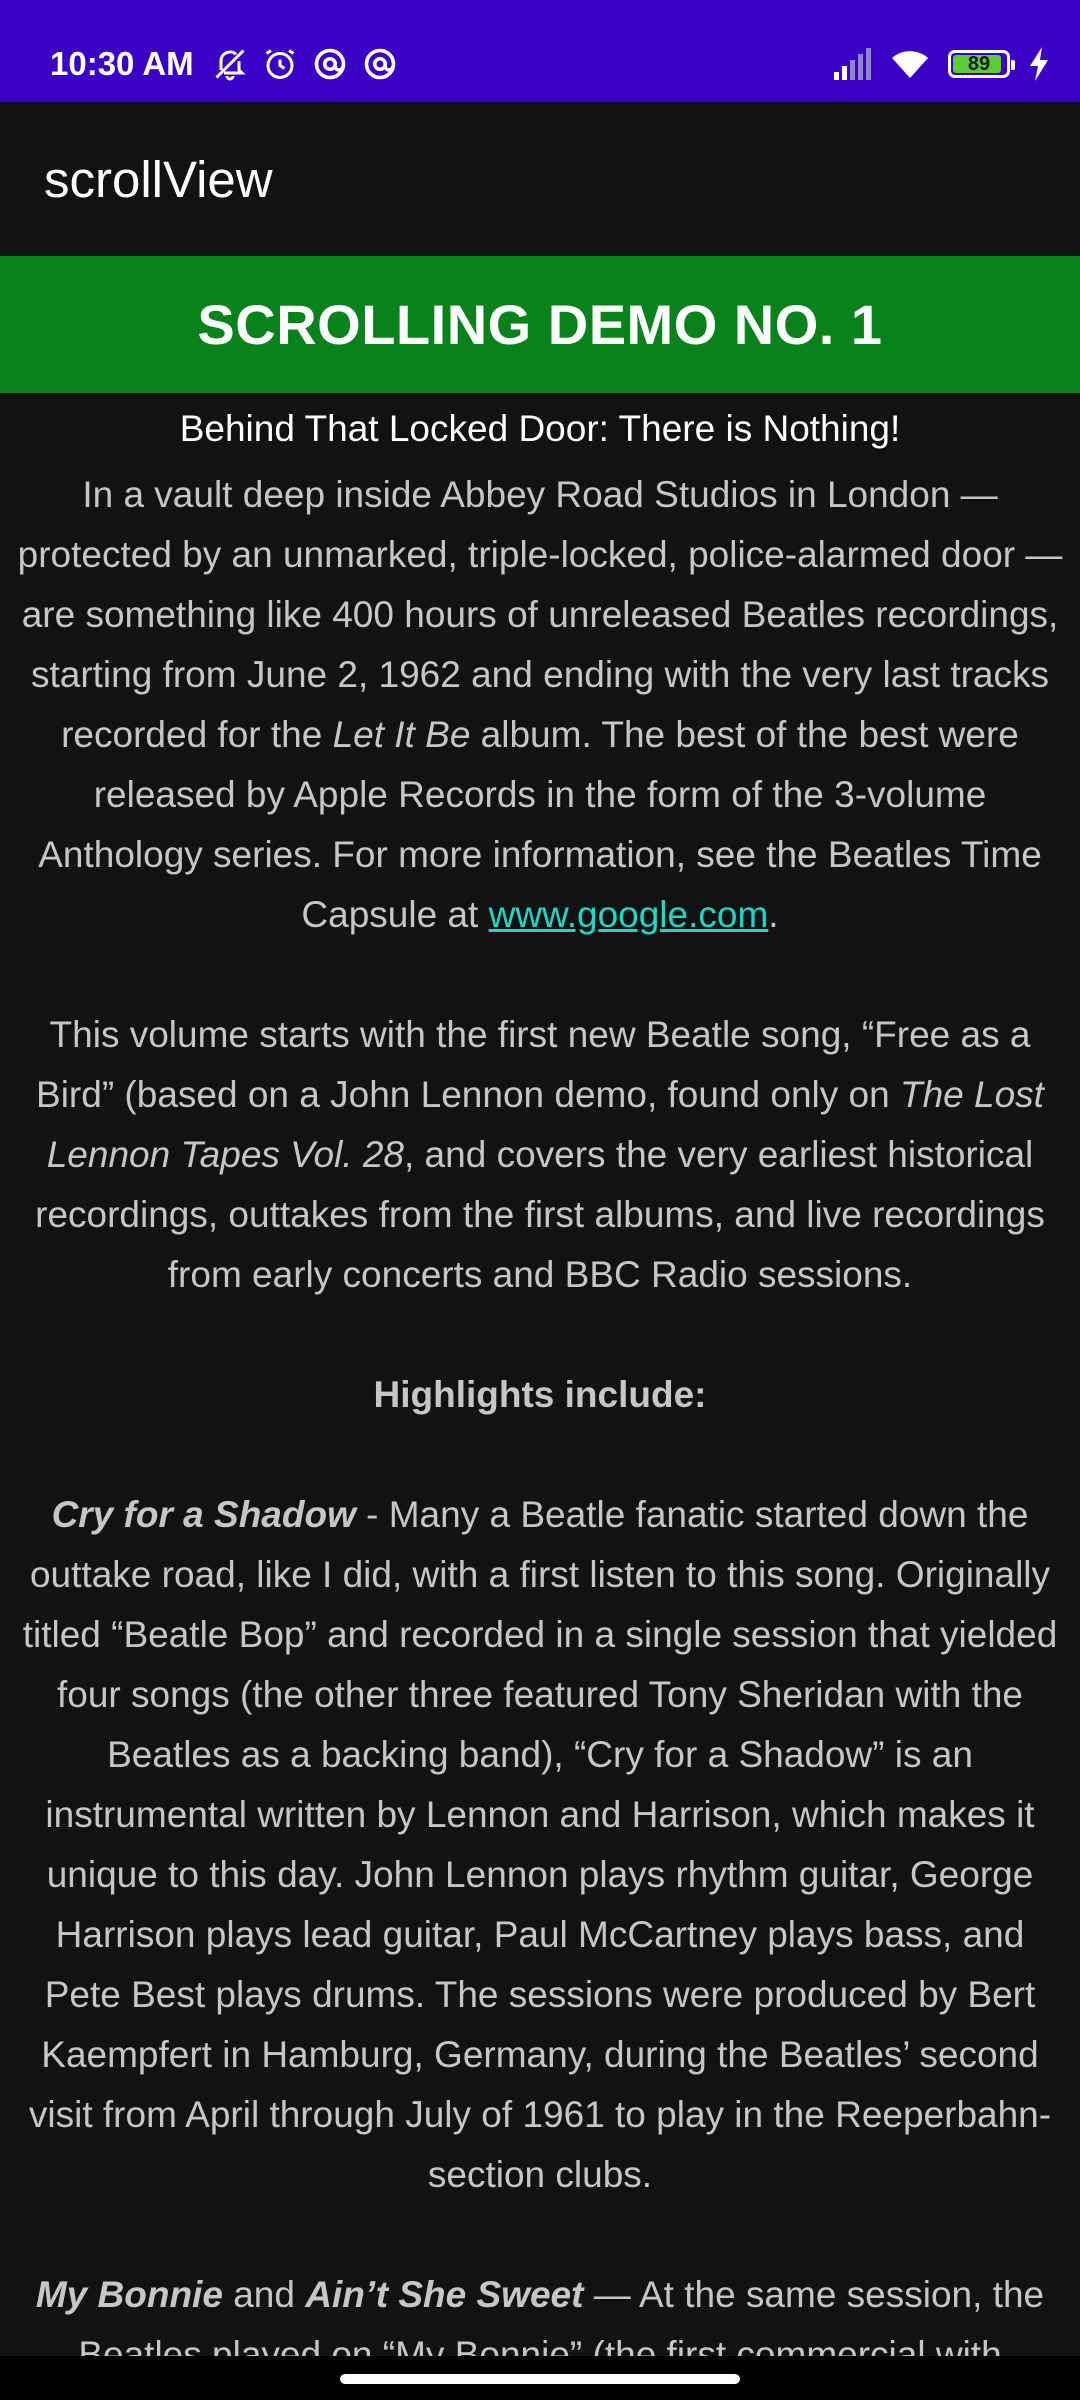 The width and height of the screenshot is (1080, 2400). Describe the element at coordinates (401, 734) in the screenshot. I see `album-title: Let It Be` at that location.